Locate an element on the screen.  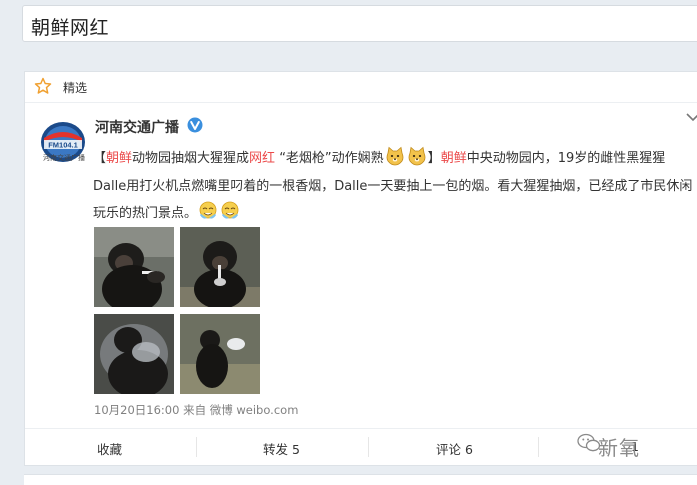
post-meta: 10月20日16:00 来自 微博 weibo.com is located at coordinates (196, 410).